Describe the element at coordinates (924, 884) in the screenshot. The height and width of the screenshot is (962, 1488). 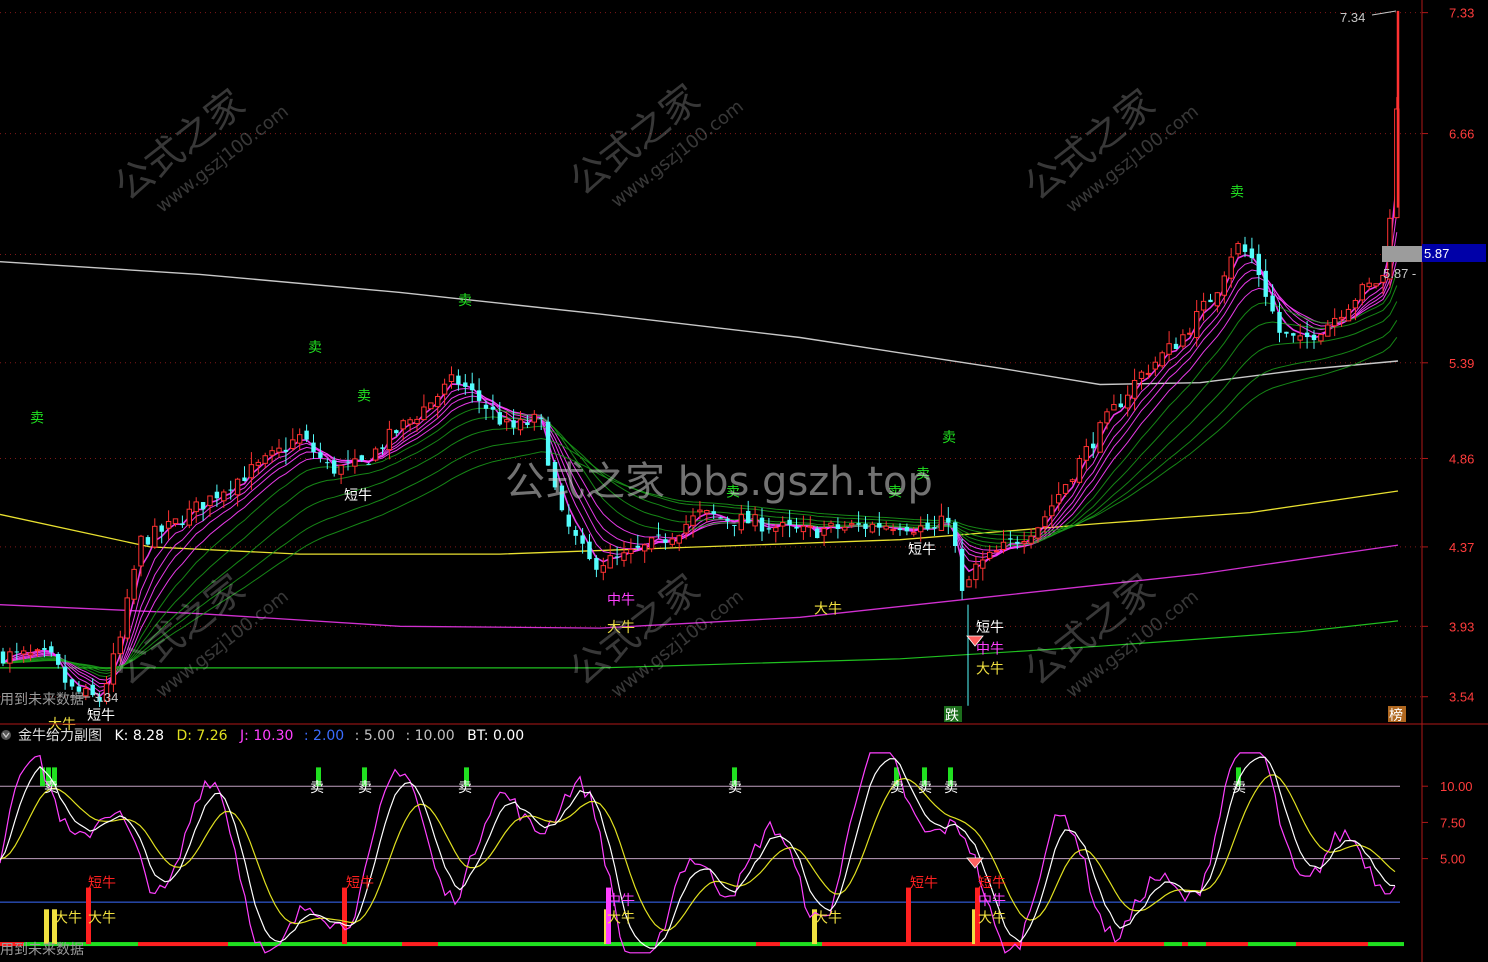
I see `sub-short-bull-signal: 短牛` at that location.